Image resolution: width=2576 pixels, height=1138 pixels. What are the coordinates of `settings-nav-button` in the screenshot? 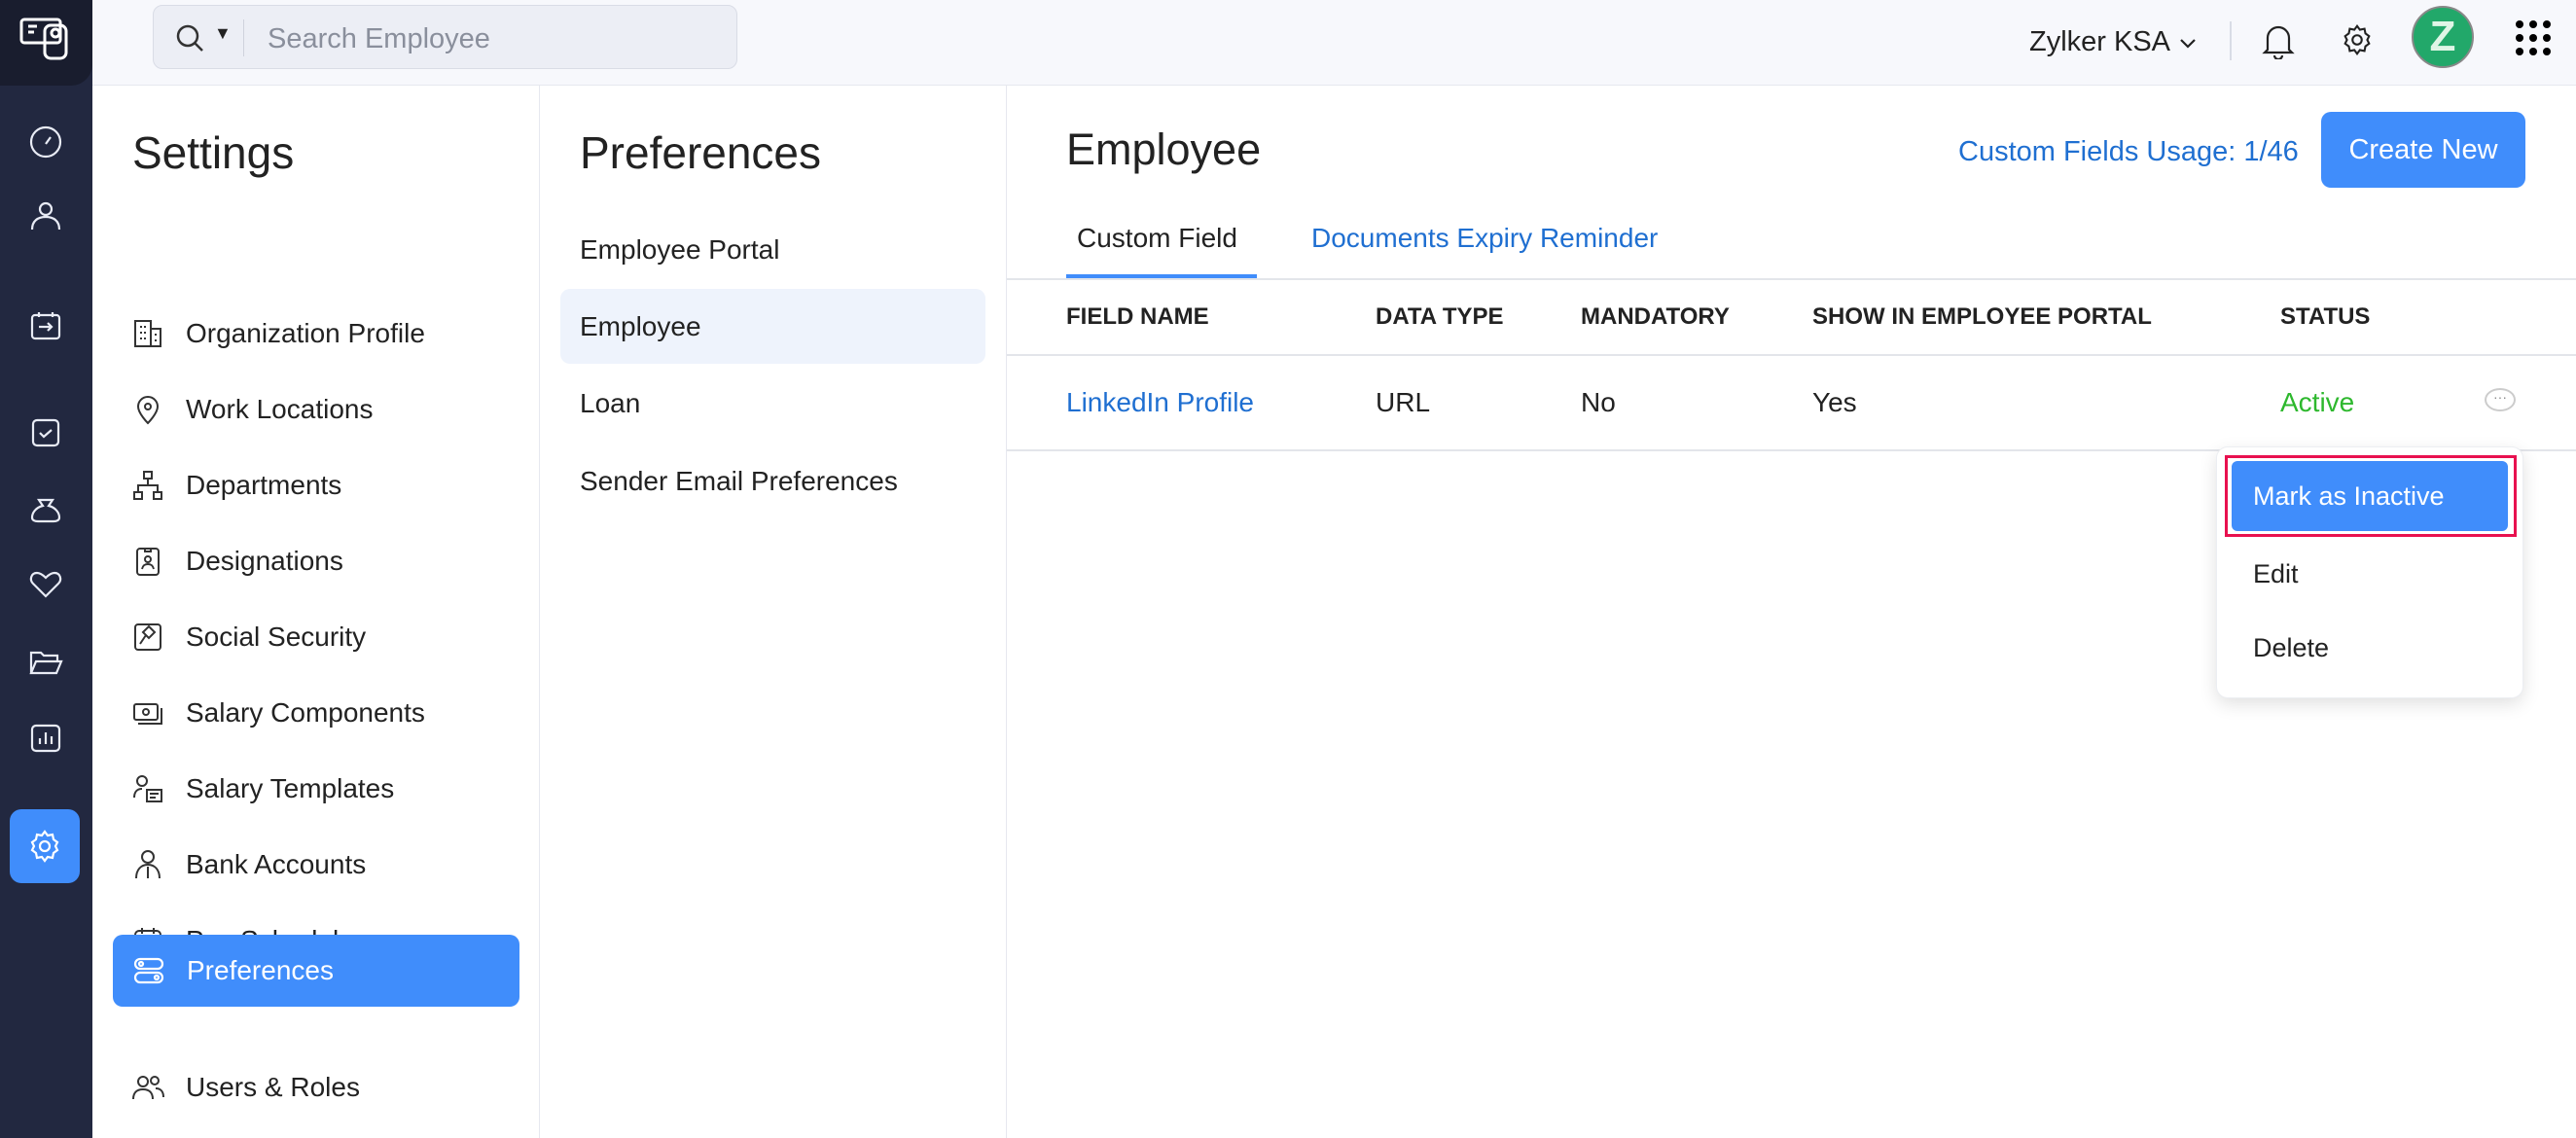 It's located at (45, 846).